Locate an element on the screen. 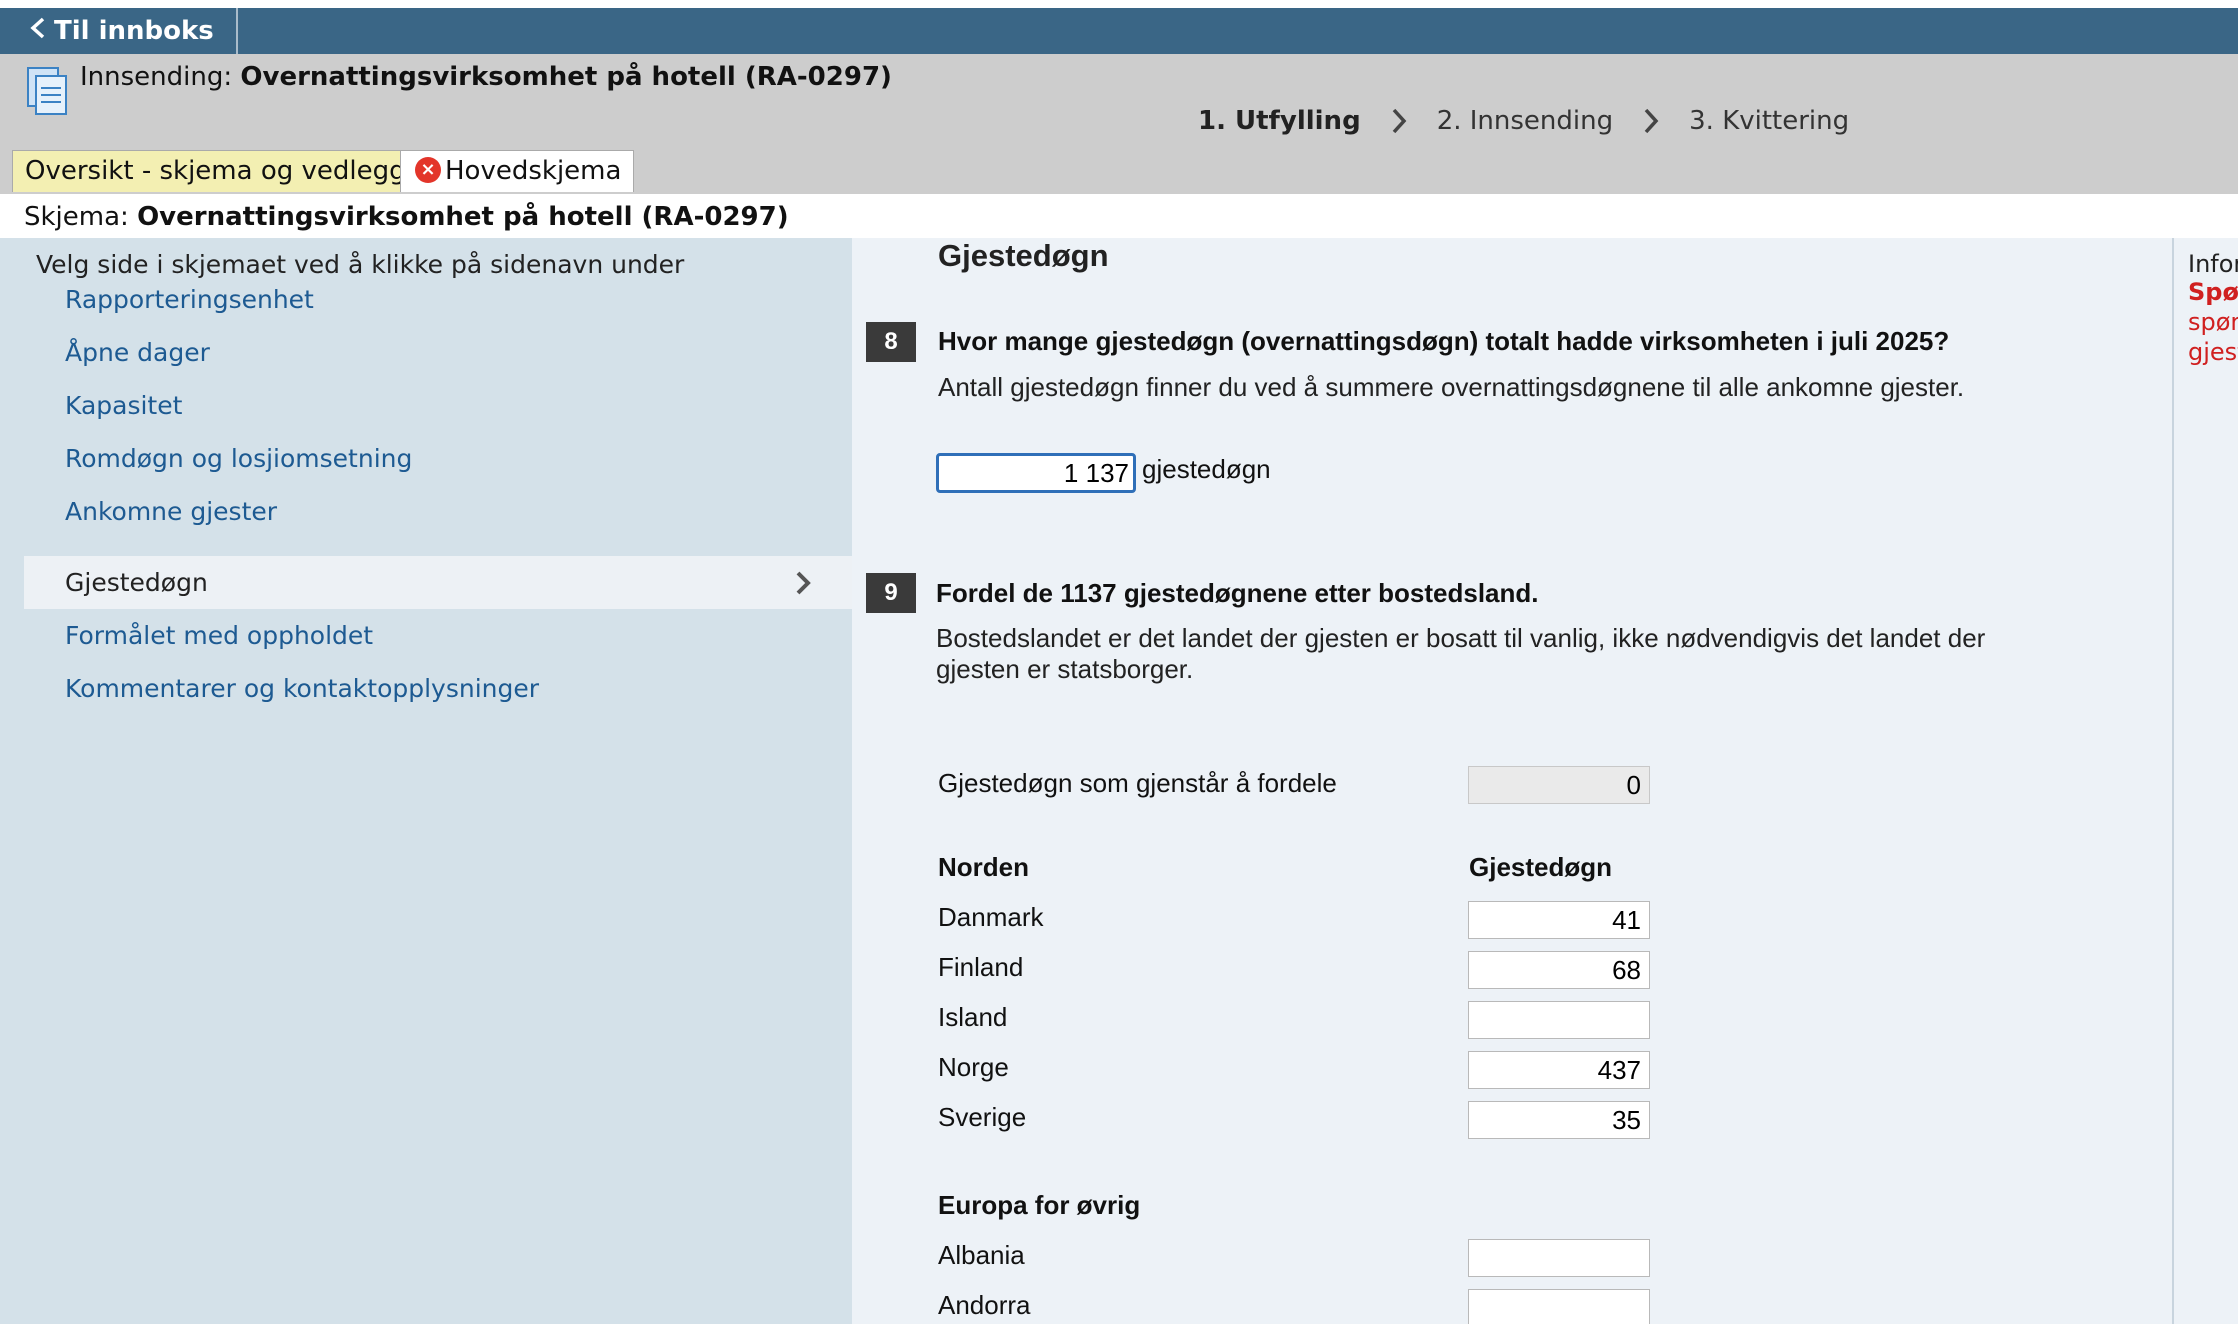 Image resolution: width=2238 pixels, height=1324 pixels. info-text: gjest is located at coordinates (2213, 352).